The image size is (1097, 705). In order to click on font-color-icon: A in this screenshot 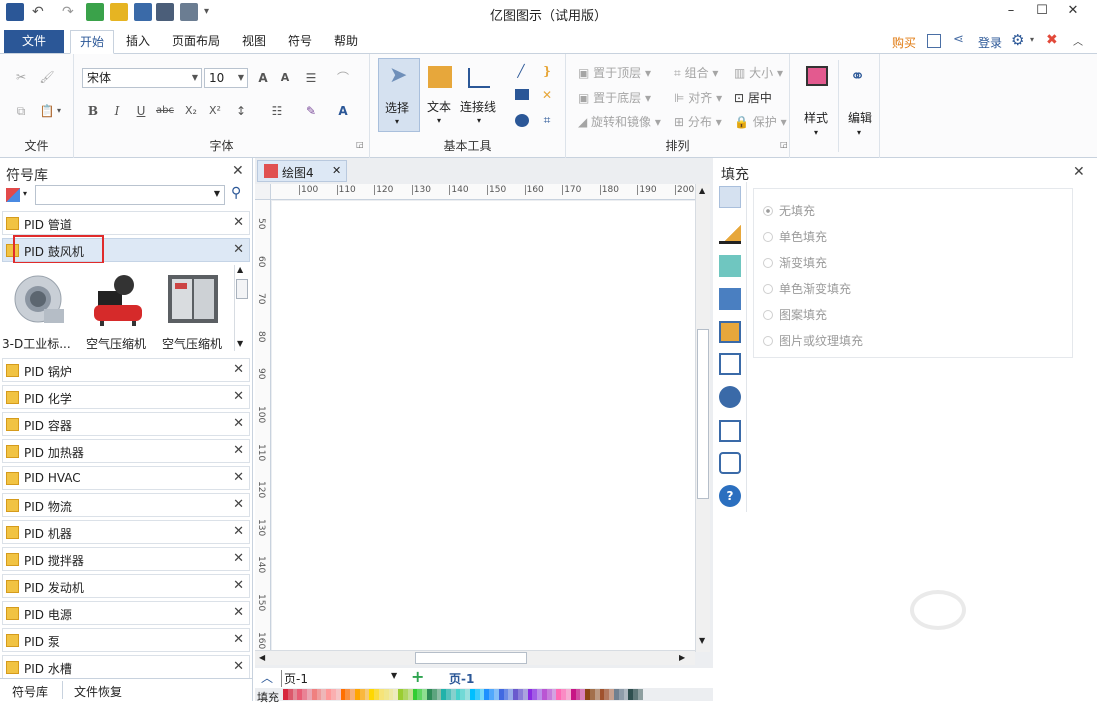, I will do `click(343, 111)`.